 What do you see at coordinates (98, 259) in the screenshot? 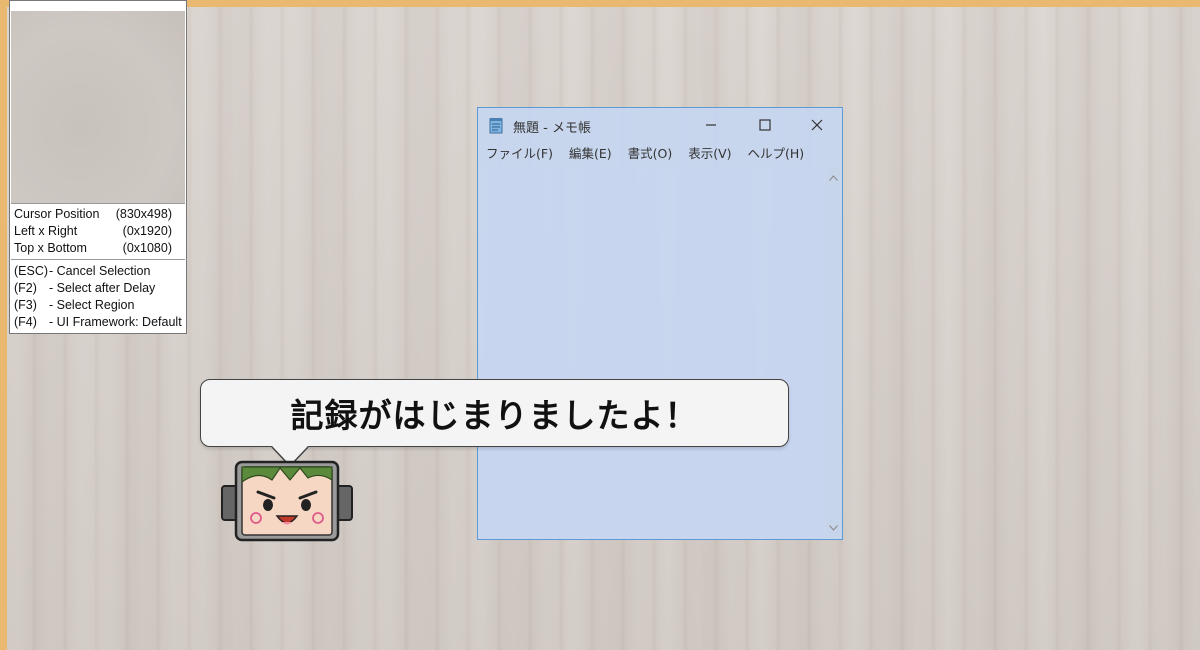
I see `info-divider` at bounding box center [98, 259].